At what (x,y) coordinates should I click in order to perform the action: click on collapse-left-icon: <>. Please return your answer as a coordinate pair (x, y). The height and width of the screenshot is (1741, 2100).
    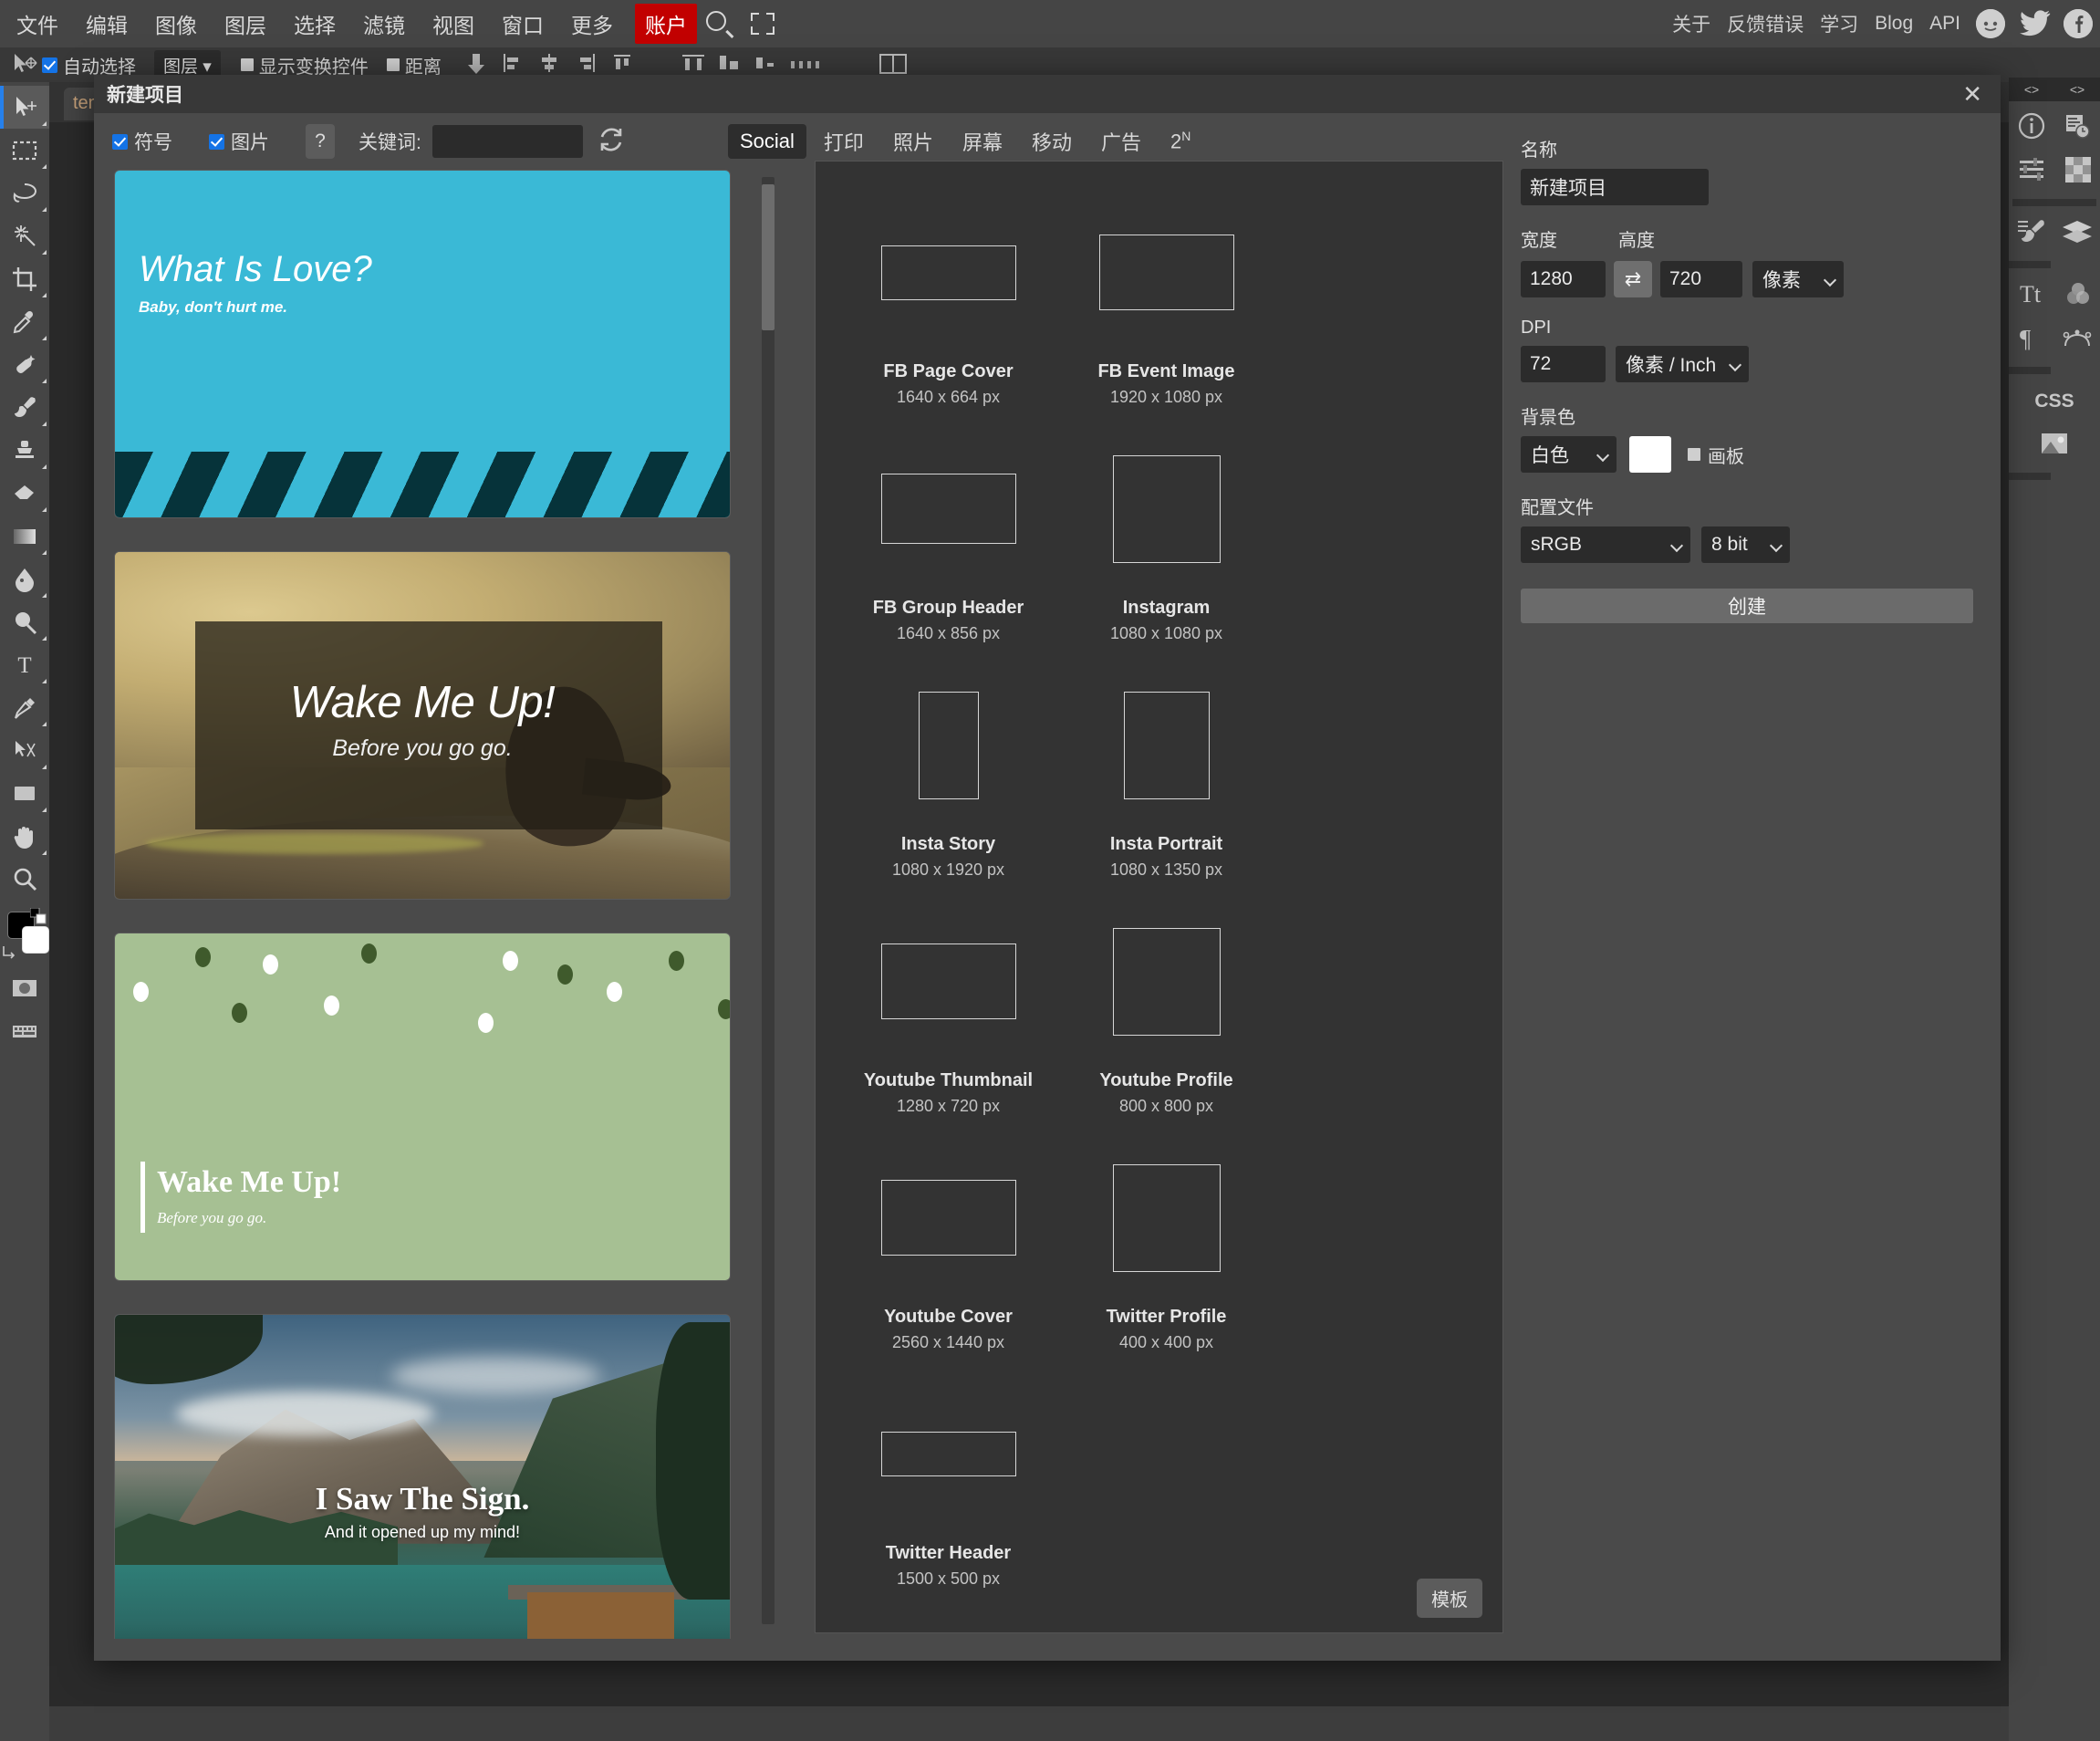
    Looking at the image, I should click on (2032, 89).